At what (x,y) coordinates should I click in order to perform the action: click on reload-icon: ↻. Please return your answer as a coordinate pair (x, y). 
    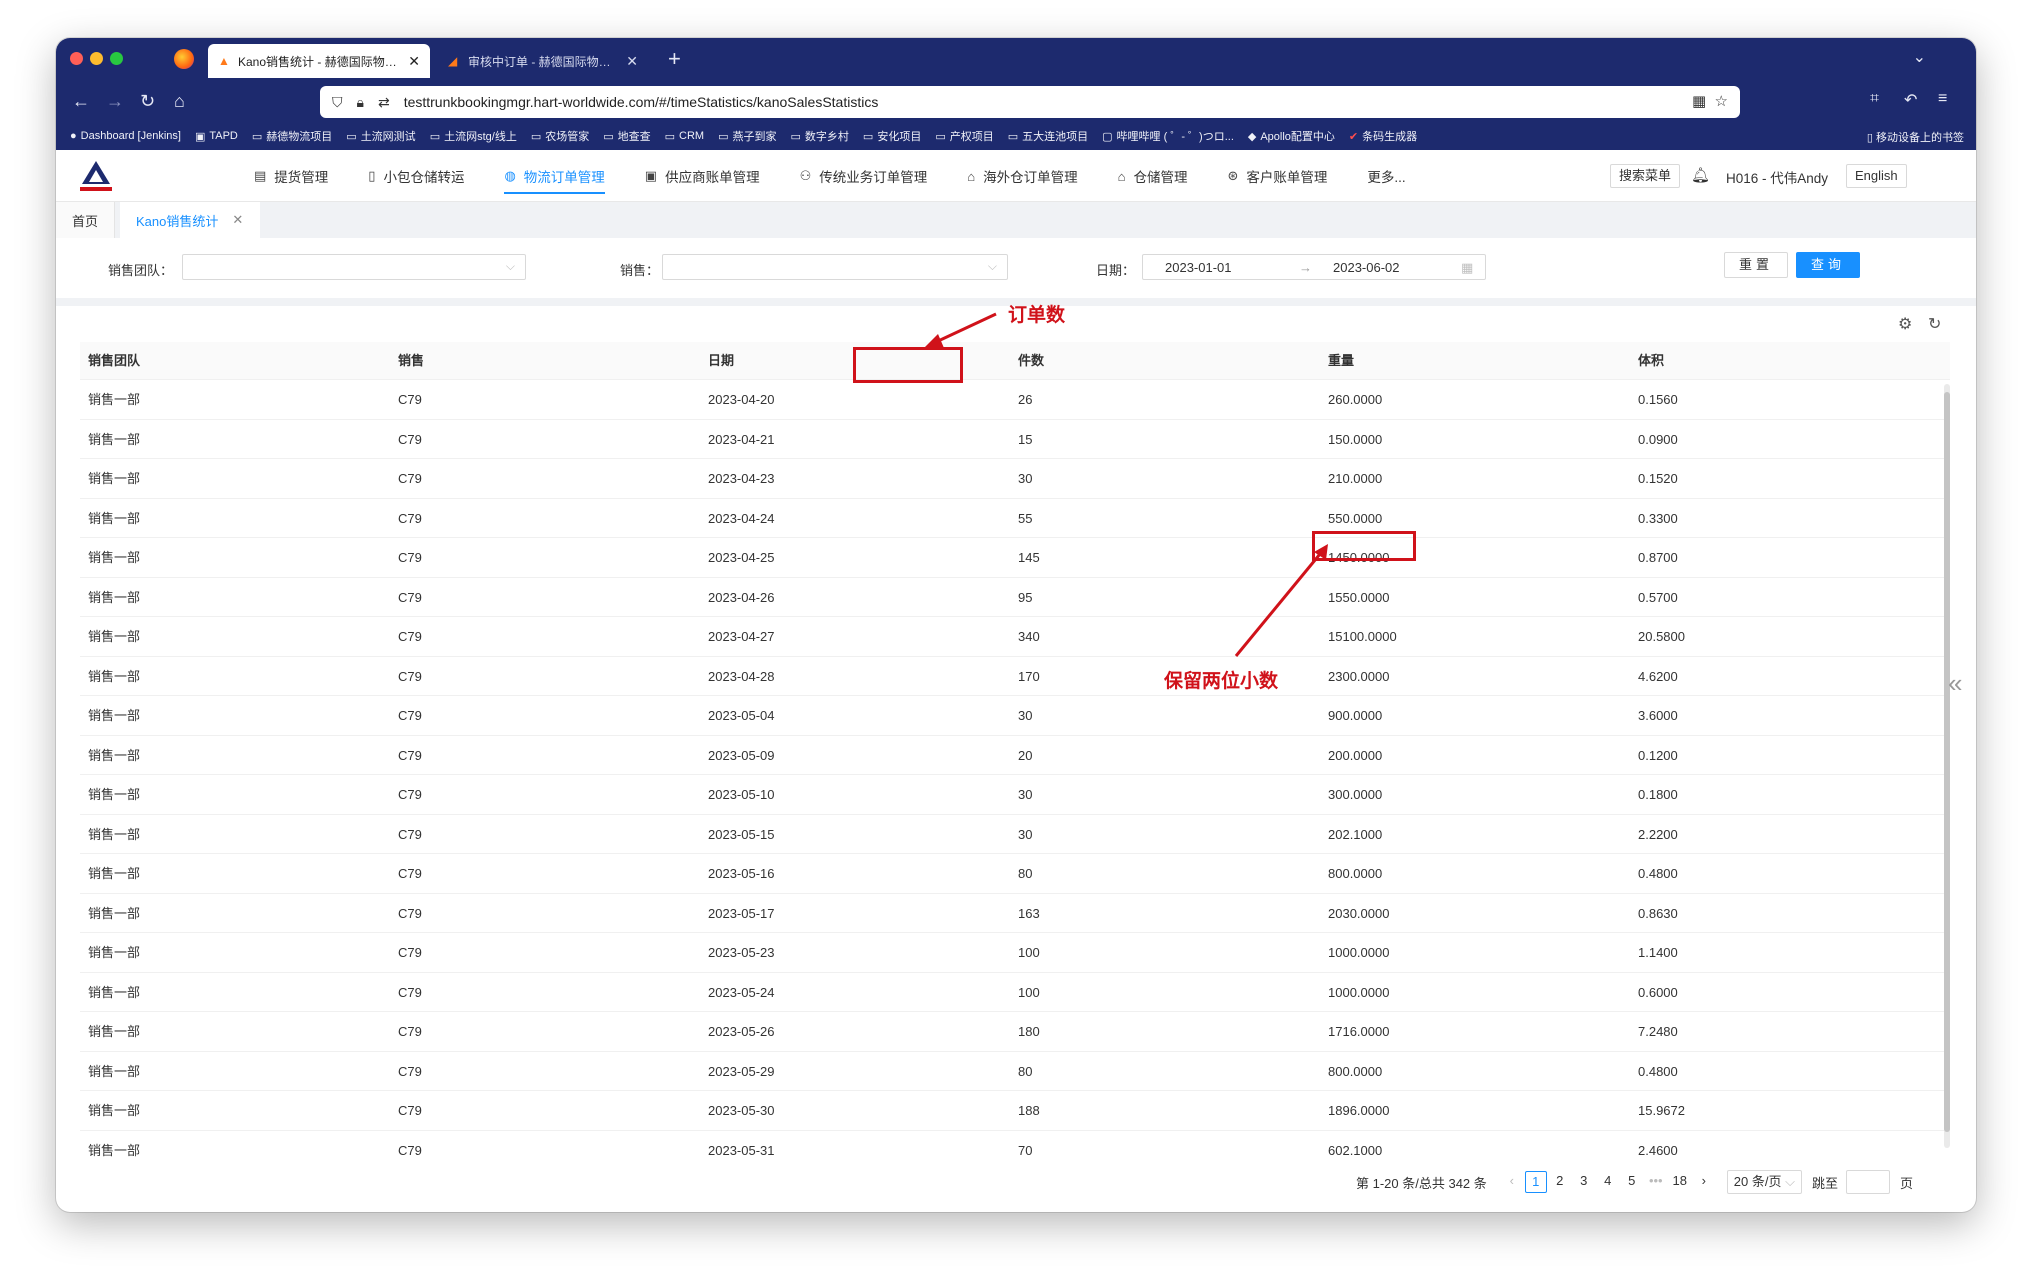
    Looking at the image, I should click on (147, 101).